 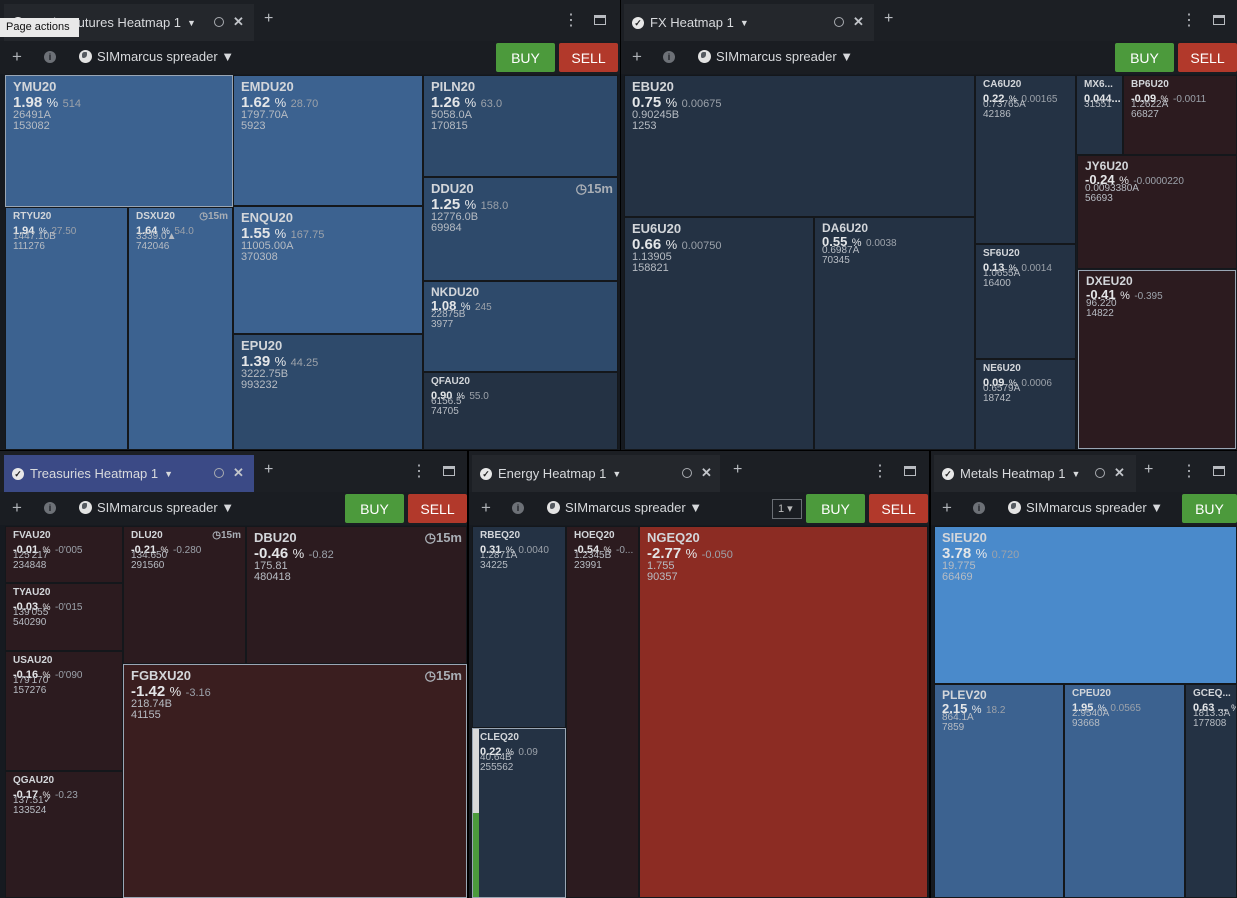 What do you see at coordinates (1025, 159) in the screenshot?
I see `heatmap-tile: CA6U20 0.22 % 0.00165 0.73765A 42186` at bounding box center [1025, 159].